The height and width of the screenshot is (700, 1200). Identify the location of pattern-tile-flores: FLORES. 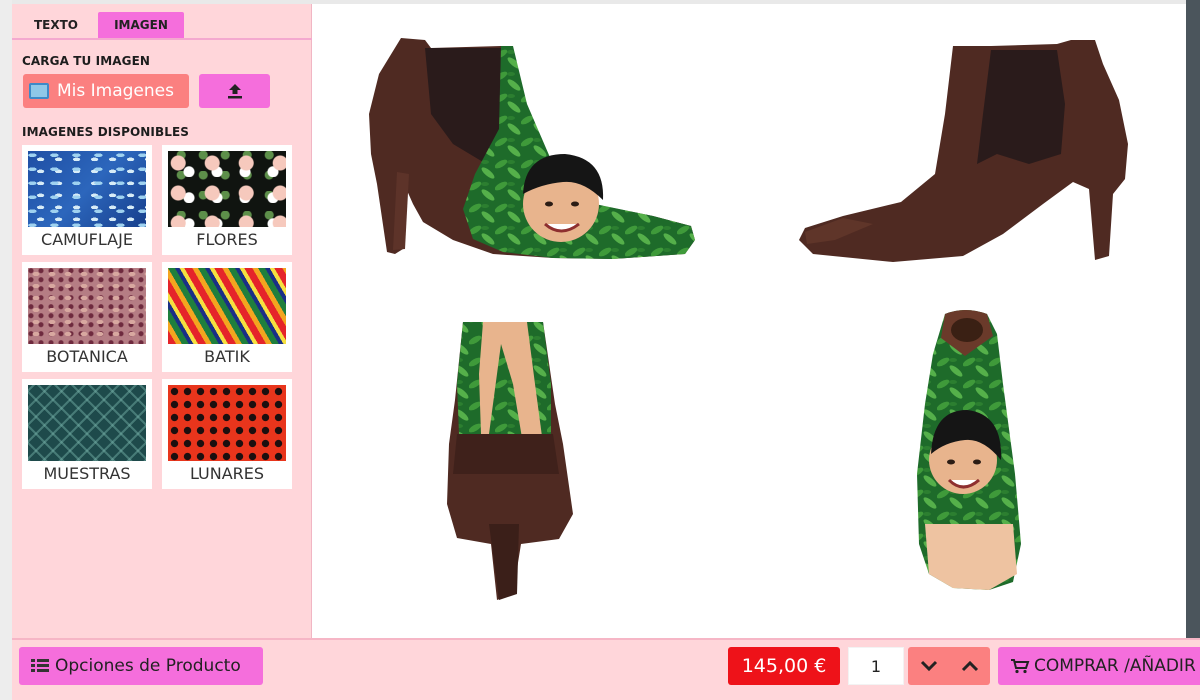
(227, 200).